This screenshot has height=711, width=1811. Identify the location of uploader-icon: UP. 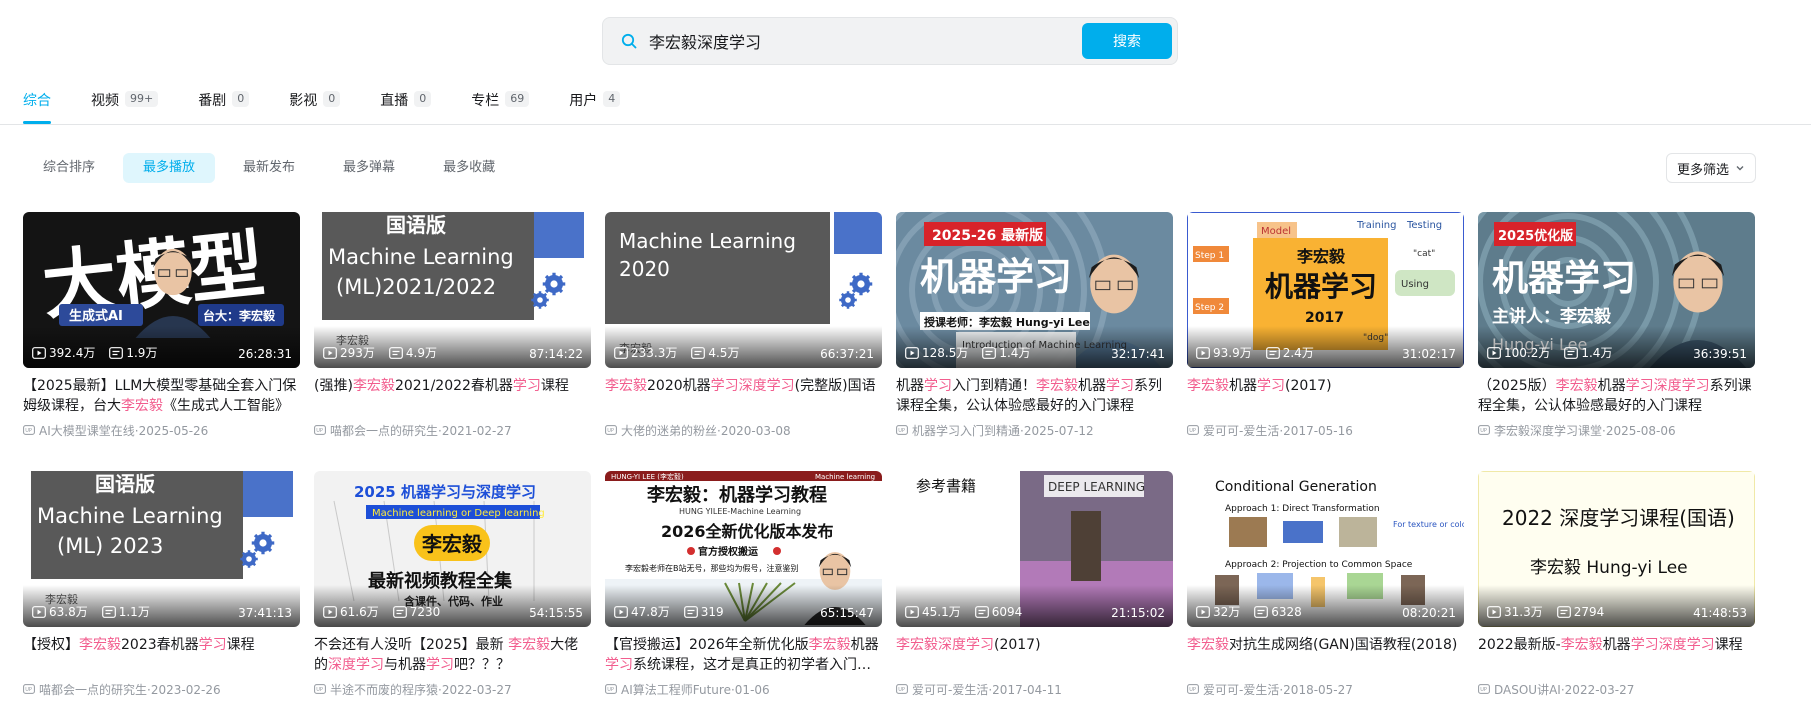
(1484, 431).